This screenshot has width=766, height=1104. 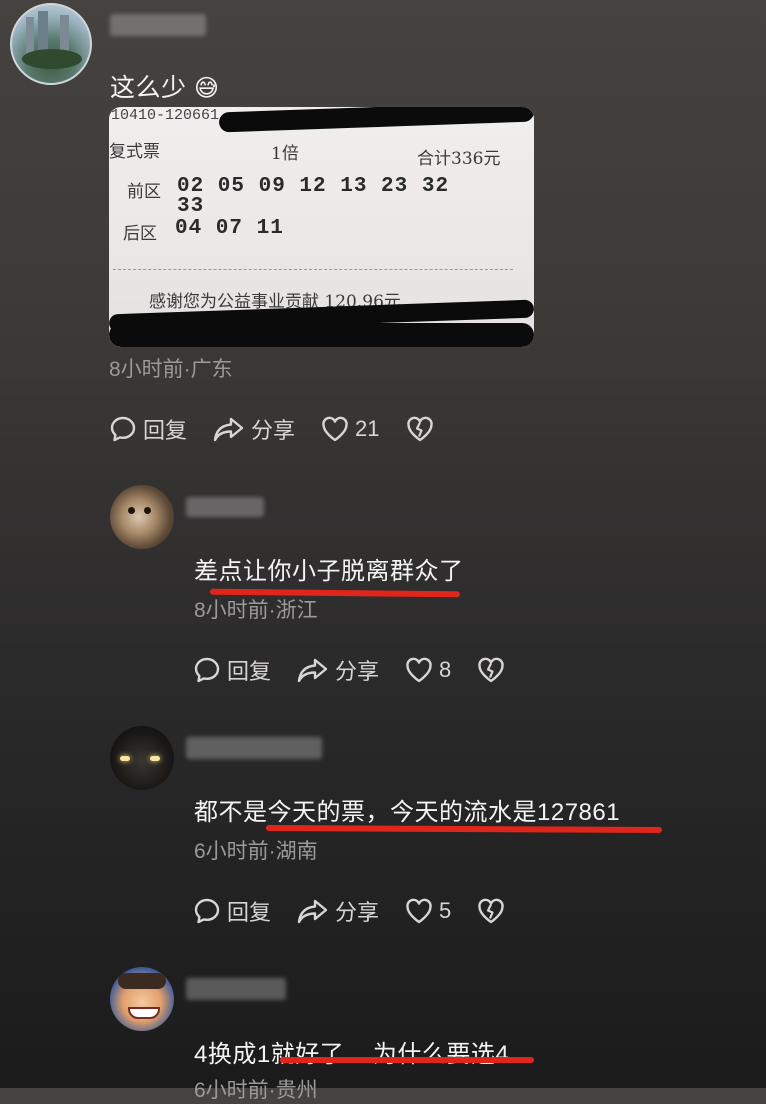 What do you see at coordinates (350, 429) in the screenshot?
I see `like-button: 21` at bounding box center [350, 429].